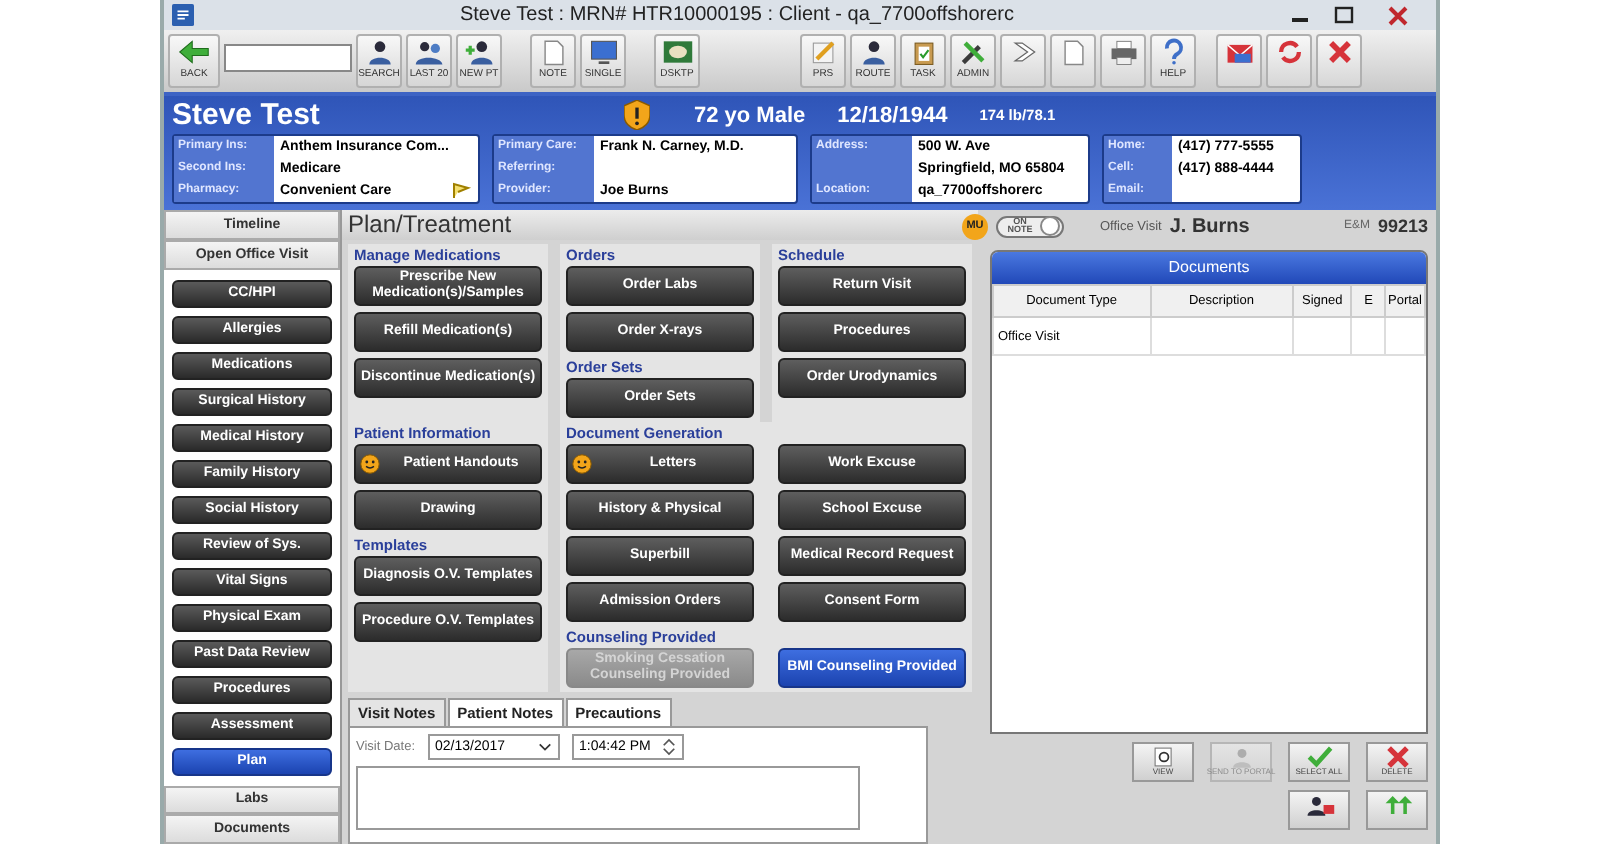  Describe the element at coordinates (669, 747) in the screenshot. I see `spinner-icon` at that location.